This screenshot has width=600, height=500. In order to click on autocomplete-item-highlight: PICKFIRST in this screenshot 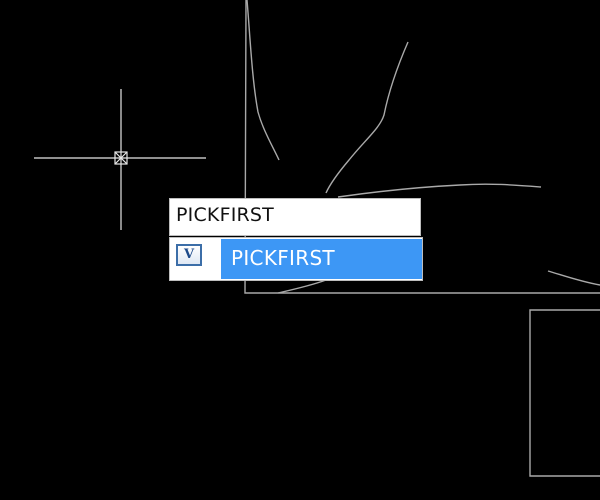, I will do `click(321, 259)`.